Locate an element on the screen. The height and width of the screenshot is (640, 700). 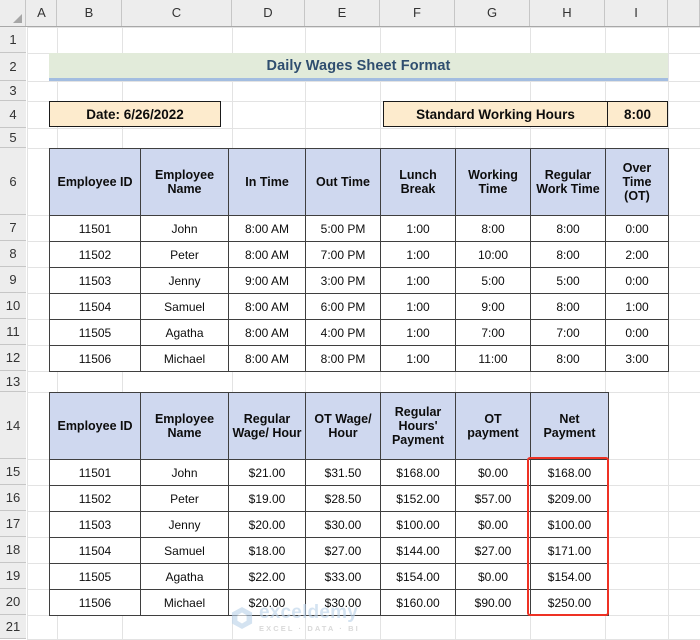
table-cell: $27.00 is located at coordinates (343, 550).